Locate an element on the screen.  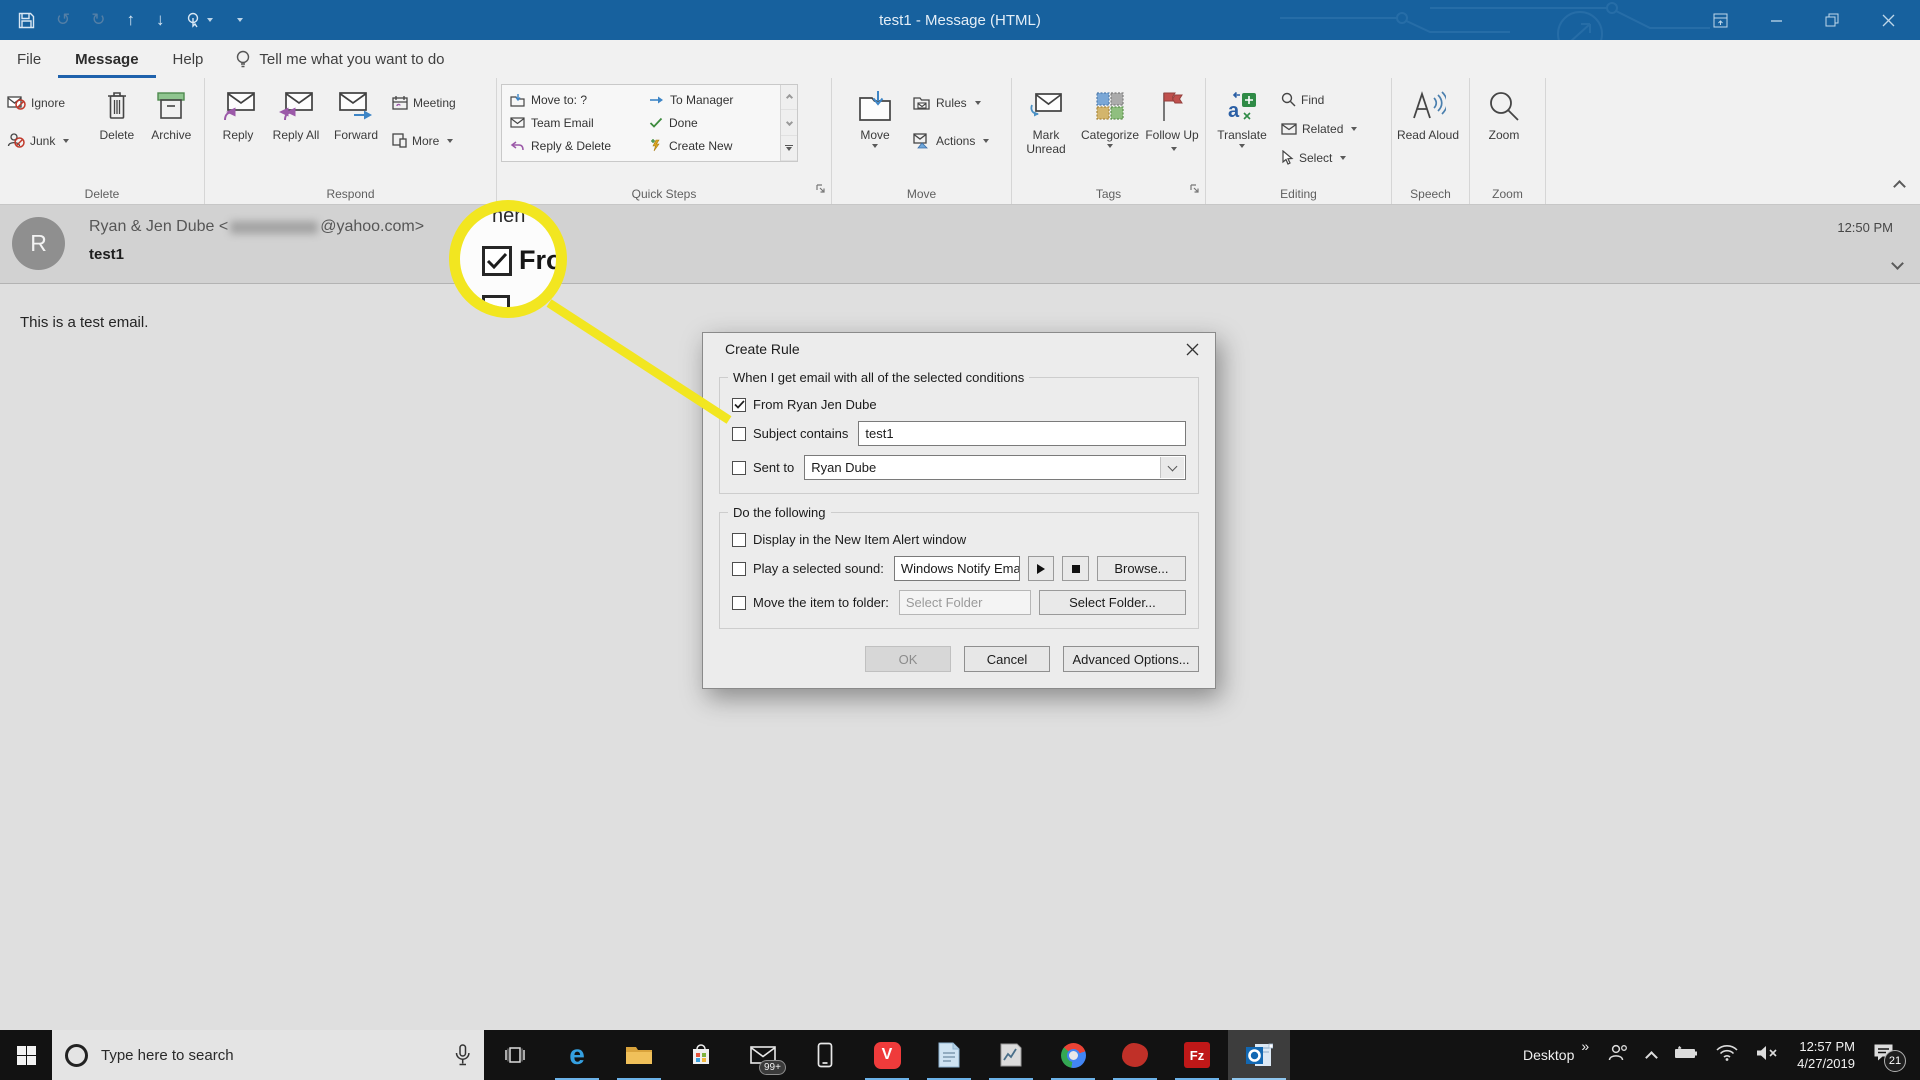
sender-avatar: R is located at coordinates (38, 243).